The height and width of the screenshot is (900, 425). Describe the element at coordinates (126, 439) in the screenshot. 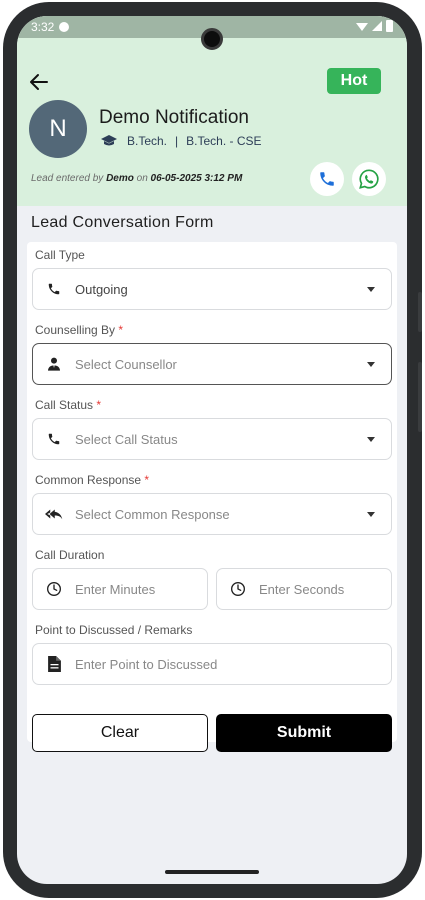

I see `call-status-placeholder: Select Call Status` at that location.